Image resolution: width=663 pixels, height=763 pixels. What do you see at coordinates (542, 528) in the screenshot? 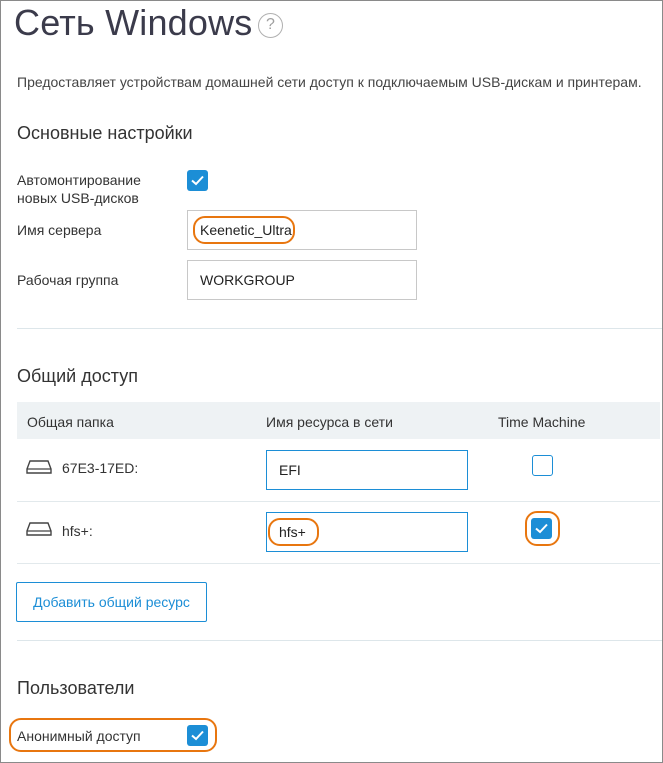
I see `highlight-time-machine` at bounding box center [542, 528].